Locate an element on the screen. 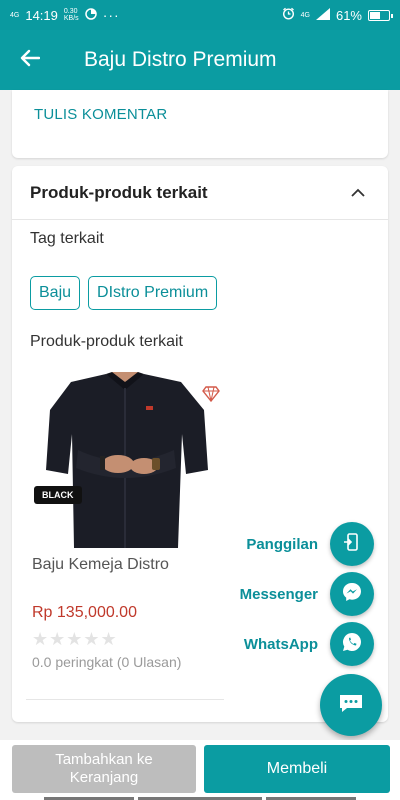 The height and width of the screenshot is (800, 400). tag-list: Baju DIstro Premium is located at coordinates (124, 293).